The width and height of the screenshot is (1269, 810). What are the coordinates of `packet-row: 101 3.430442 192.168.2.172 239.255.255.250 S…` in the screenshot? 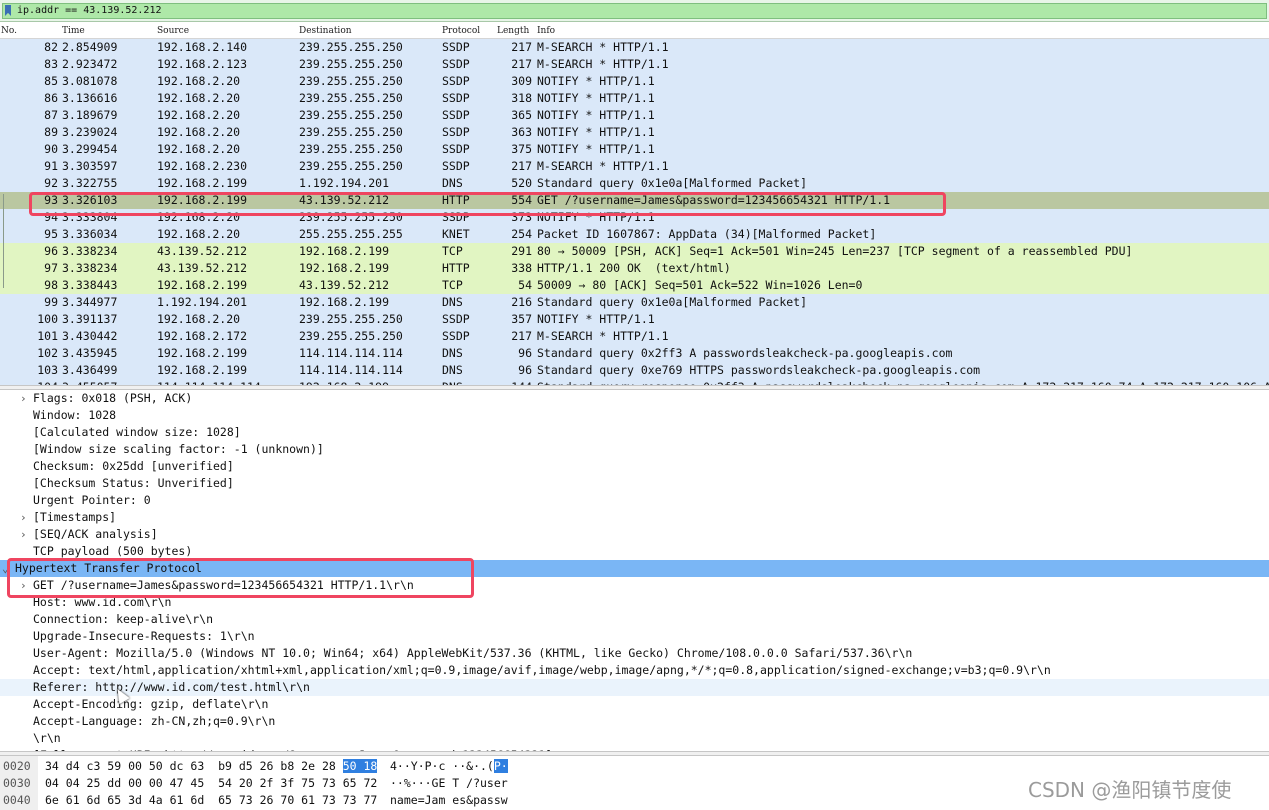 It's located at (634, 336).